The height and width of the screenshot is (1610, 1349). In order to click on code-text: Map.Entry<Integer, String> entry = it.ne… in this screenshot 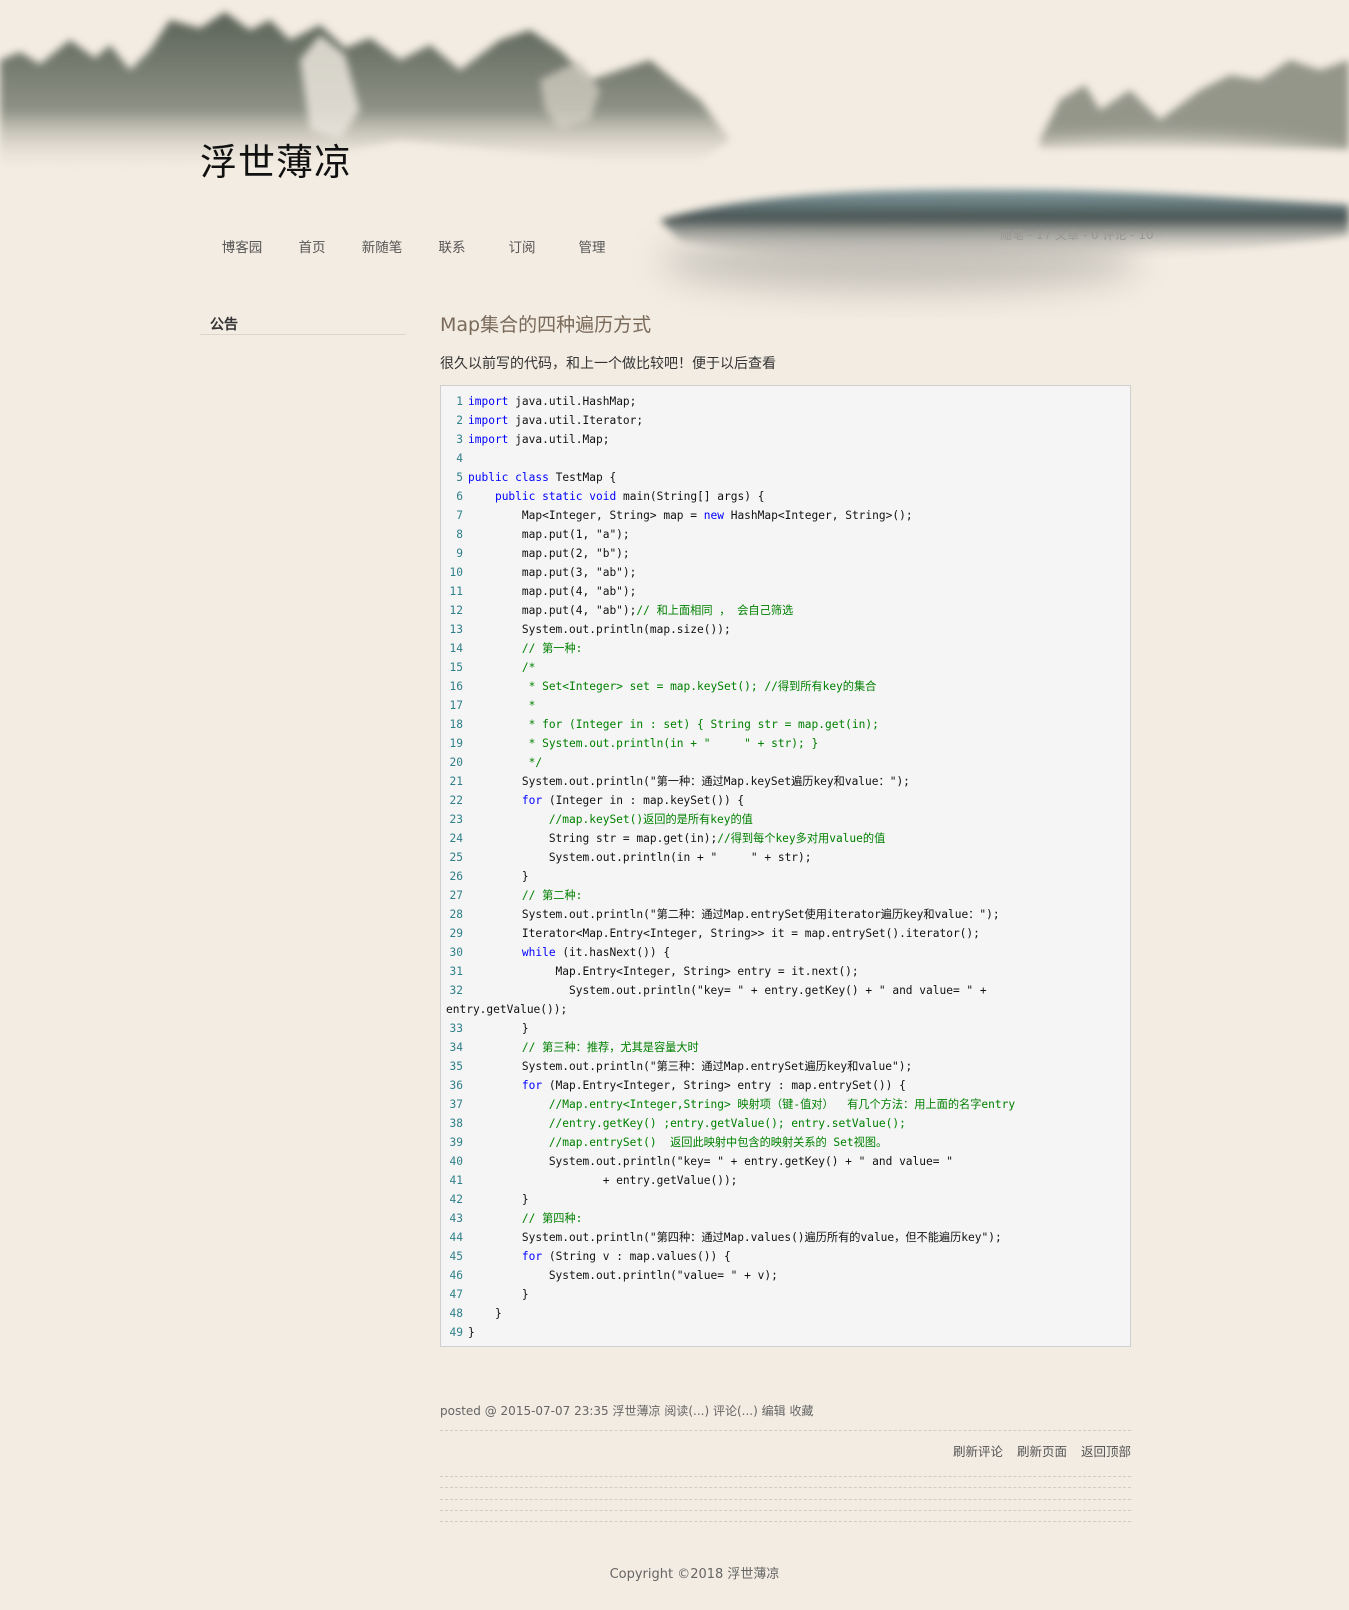, I will do `click(663, 971)`.